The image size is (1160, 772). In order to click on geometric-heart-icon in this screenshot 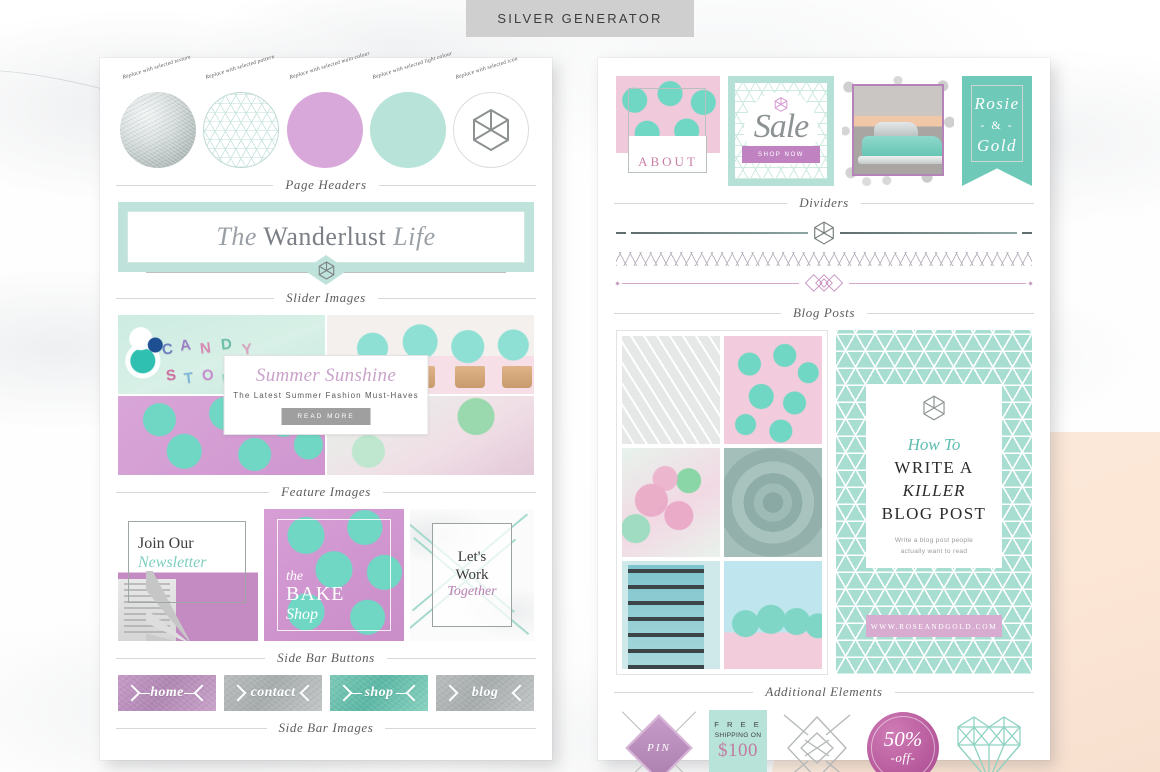, I will do `click(989, 744)`.